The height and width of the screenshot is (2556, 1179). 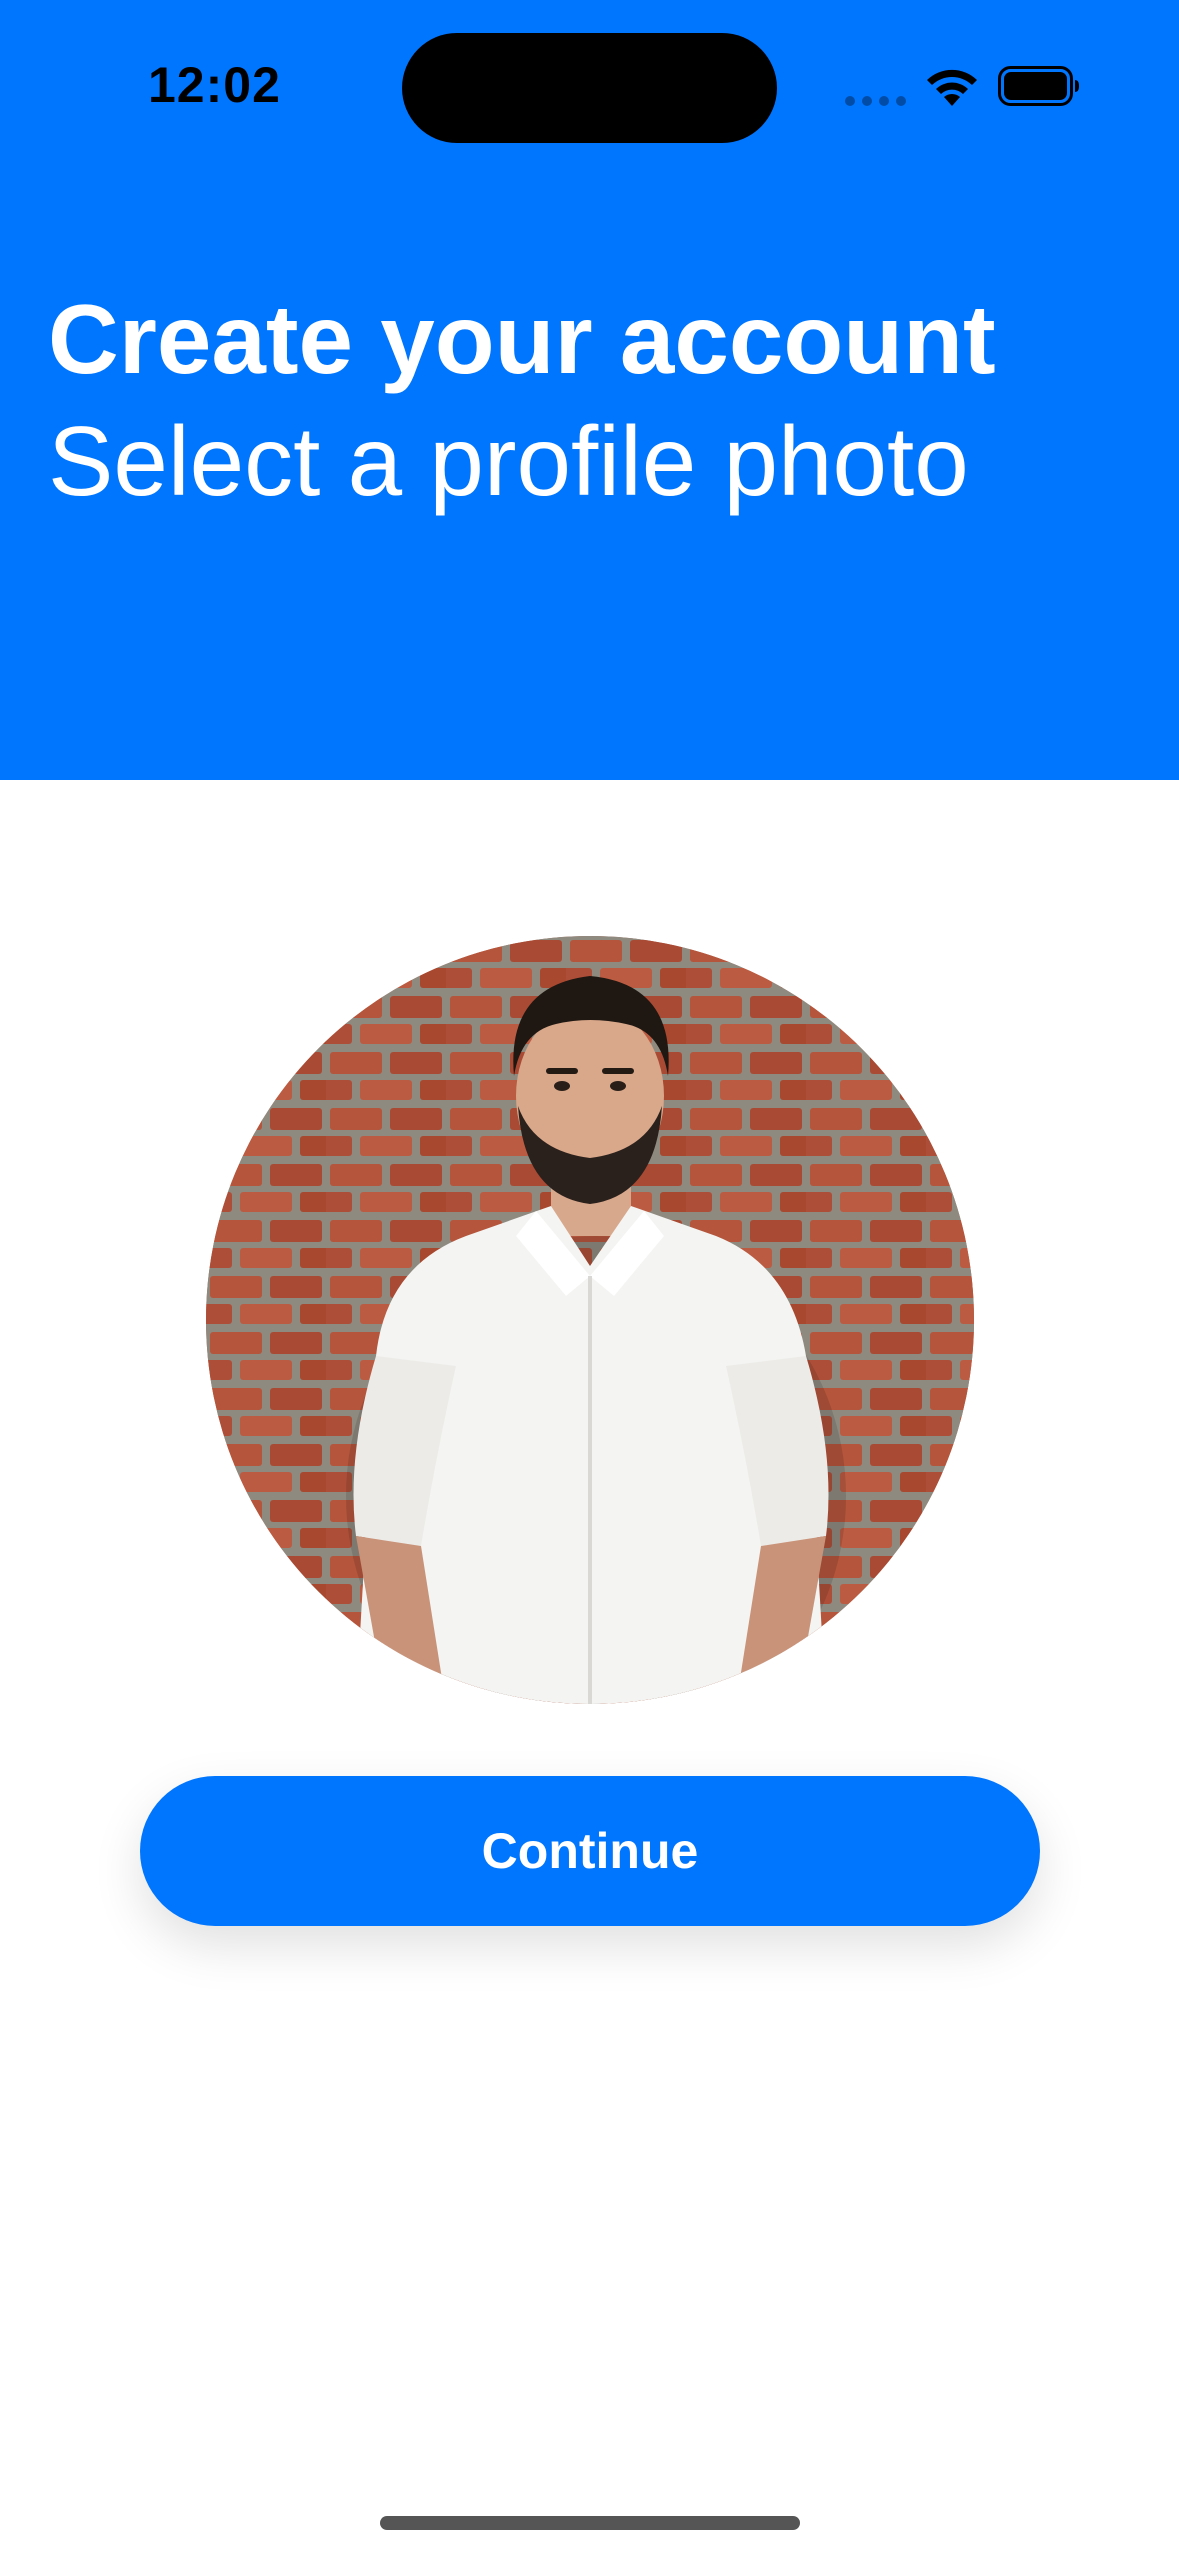 What do you see at coordinates (876, 101) in the screenshot?
I see `cellular-dots-icon` at bounding box center [876, 101].